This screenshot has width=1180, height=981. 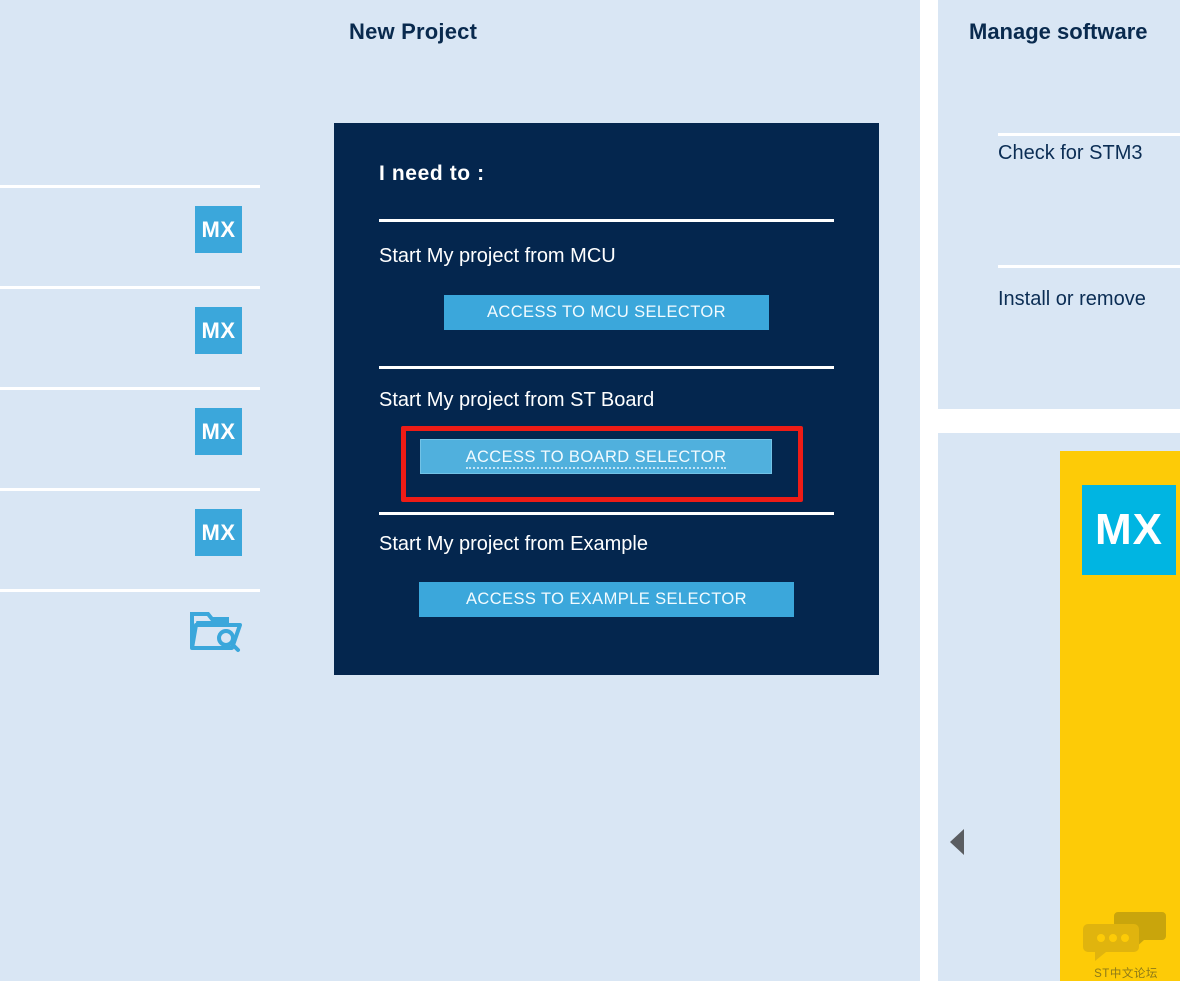 I want to click on access-to-board-selector-button: ACCESS TO BOARD SELECTOR, so click(x=596, y=456).